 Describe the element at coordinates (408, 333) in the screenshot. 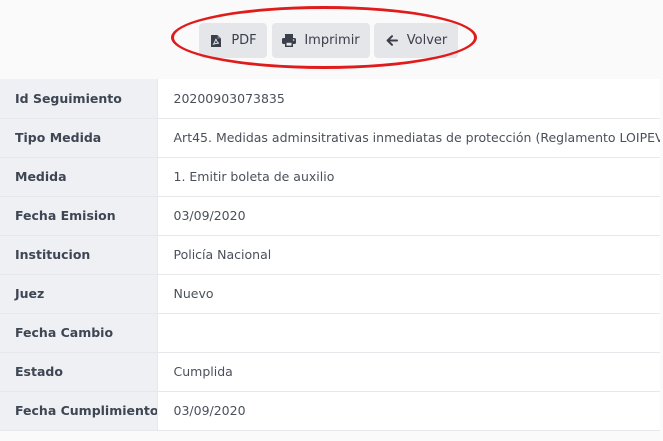

I see `row-value` at that location.